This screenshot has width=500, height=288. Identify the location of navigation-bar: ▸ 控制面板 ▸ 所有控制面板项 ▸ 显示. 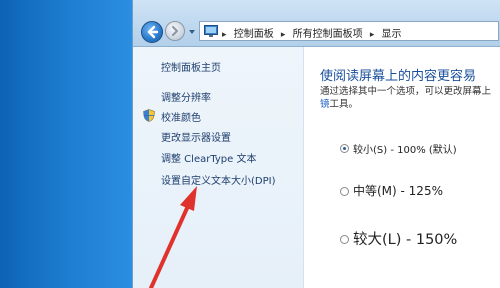
(316, 23).